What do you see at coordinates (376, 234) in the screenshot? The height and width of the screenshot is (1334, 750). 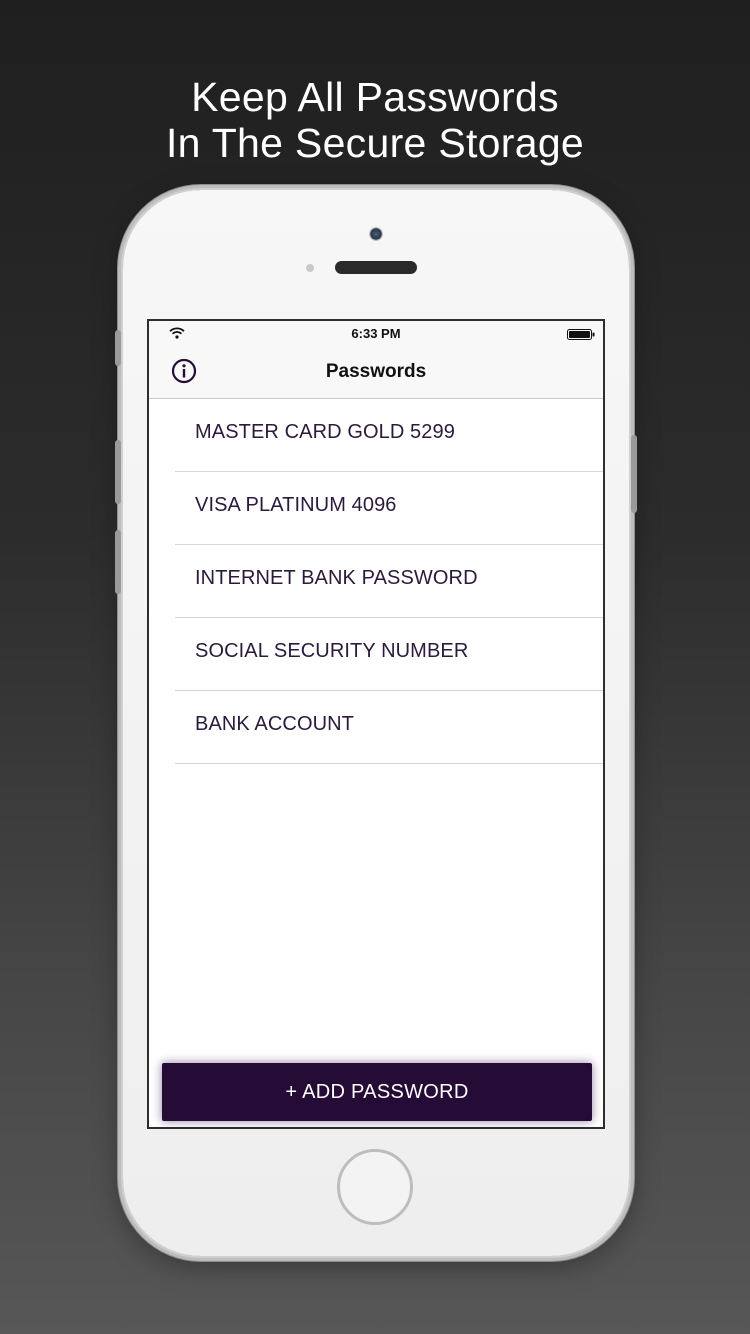 I see `front-camera` at bounding box center [376, 234].